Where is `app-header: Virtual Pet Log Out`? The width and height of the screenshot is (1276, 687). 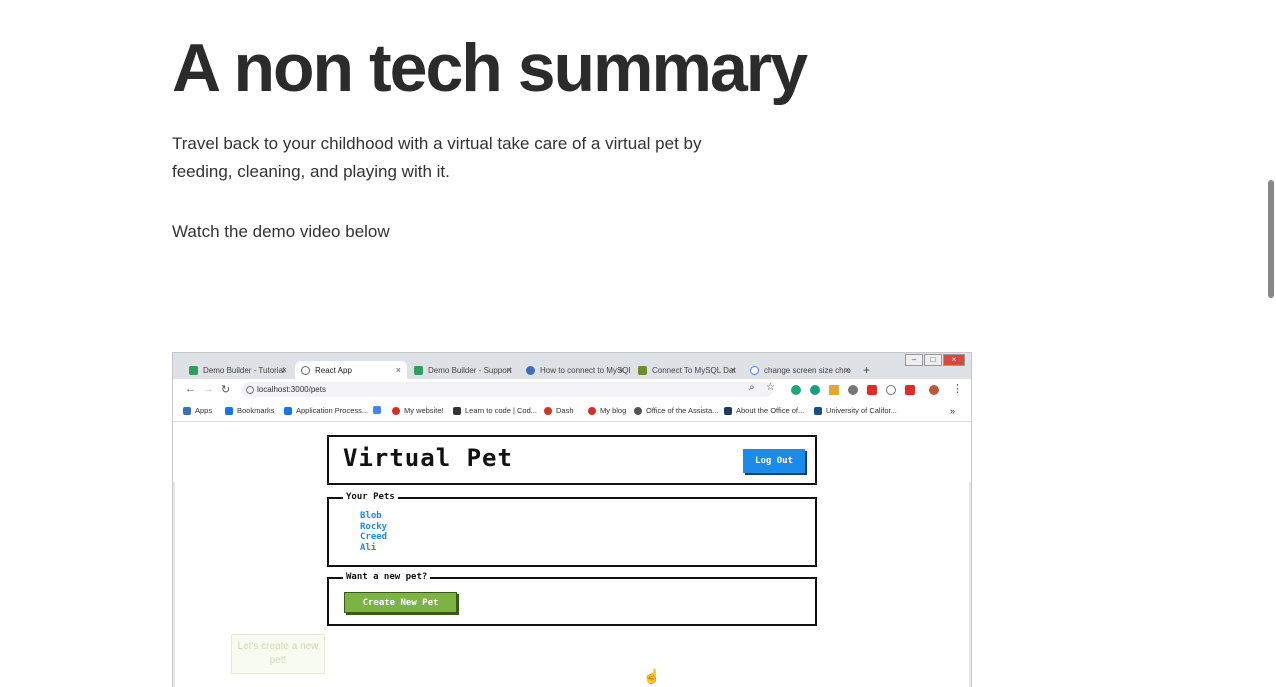 app-header: Virtual Pet Log Out is located at coordinates (572, 460).